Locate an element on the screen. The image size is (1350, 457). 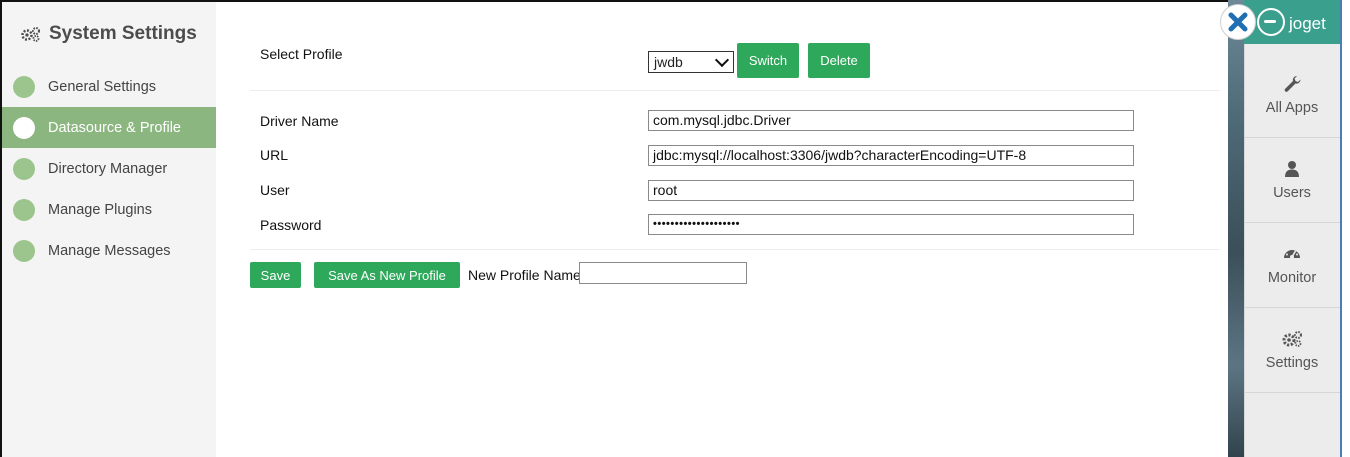
brand-name: joget is located at coordinates (1307, 23).